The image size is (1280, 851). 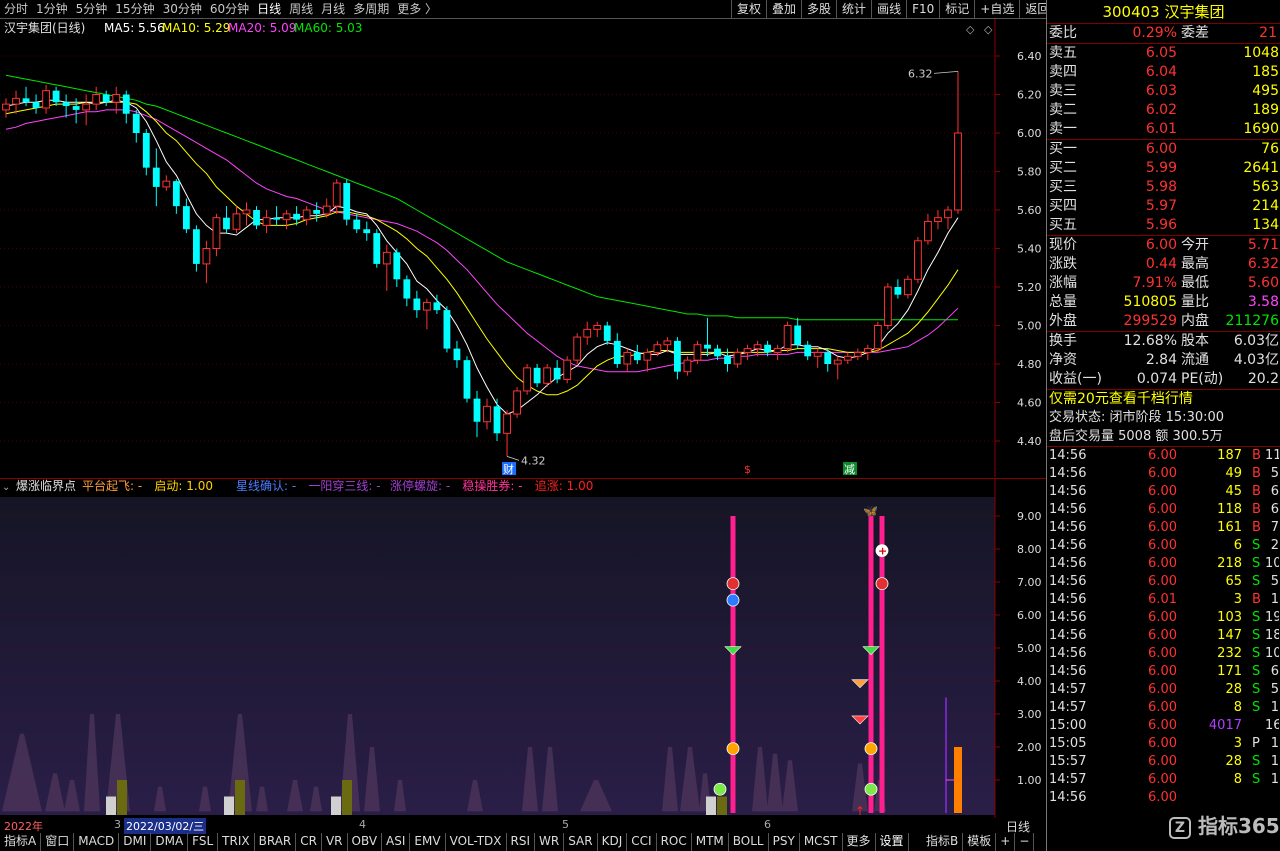 I want to click on indicator-tab-指标a: 指标A, so click(x=21, y=842).